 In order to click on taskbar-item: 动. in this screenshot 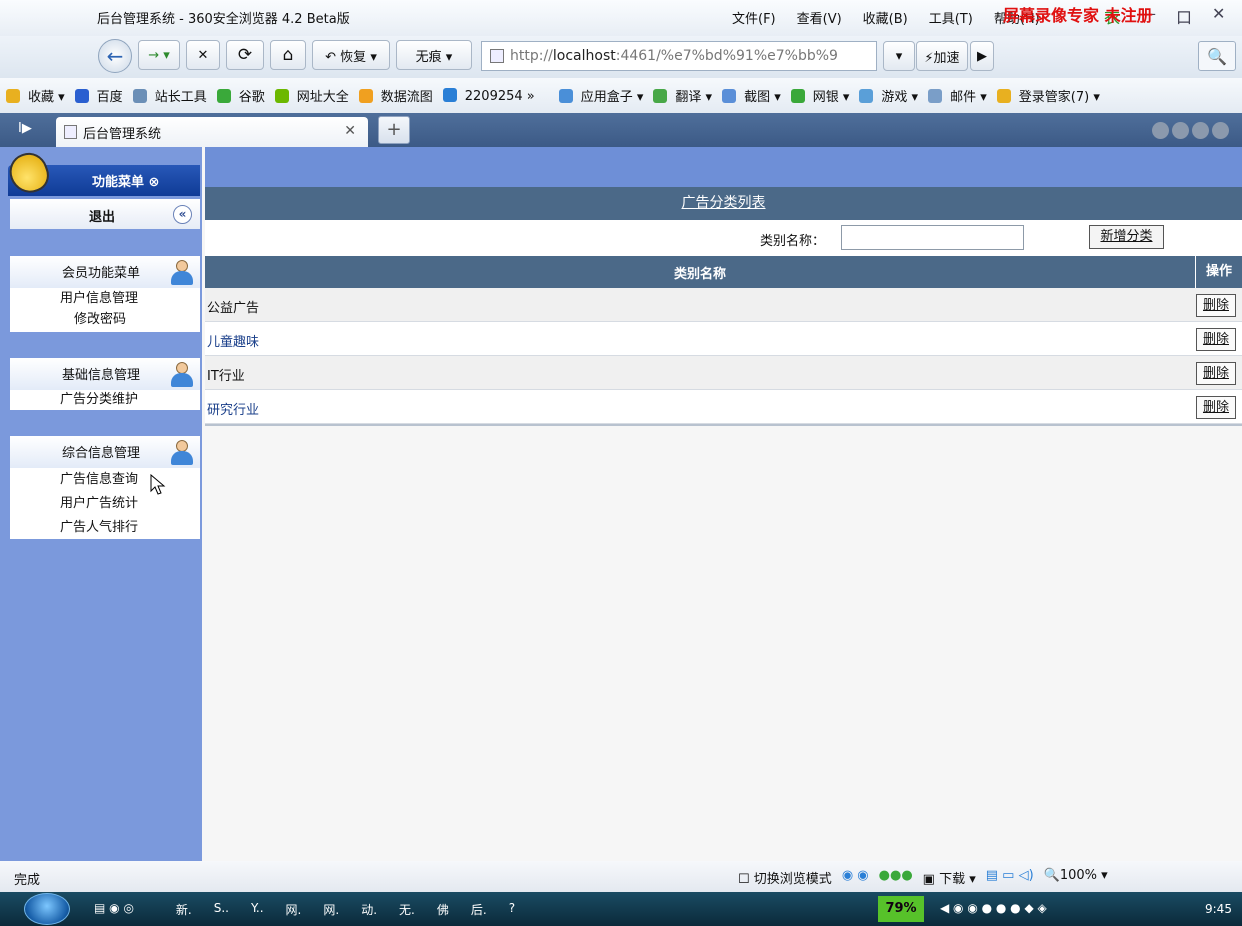, I will do `click(369, 909)`.